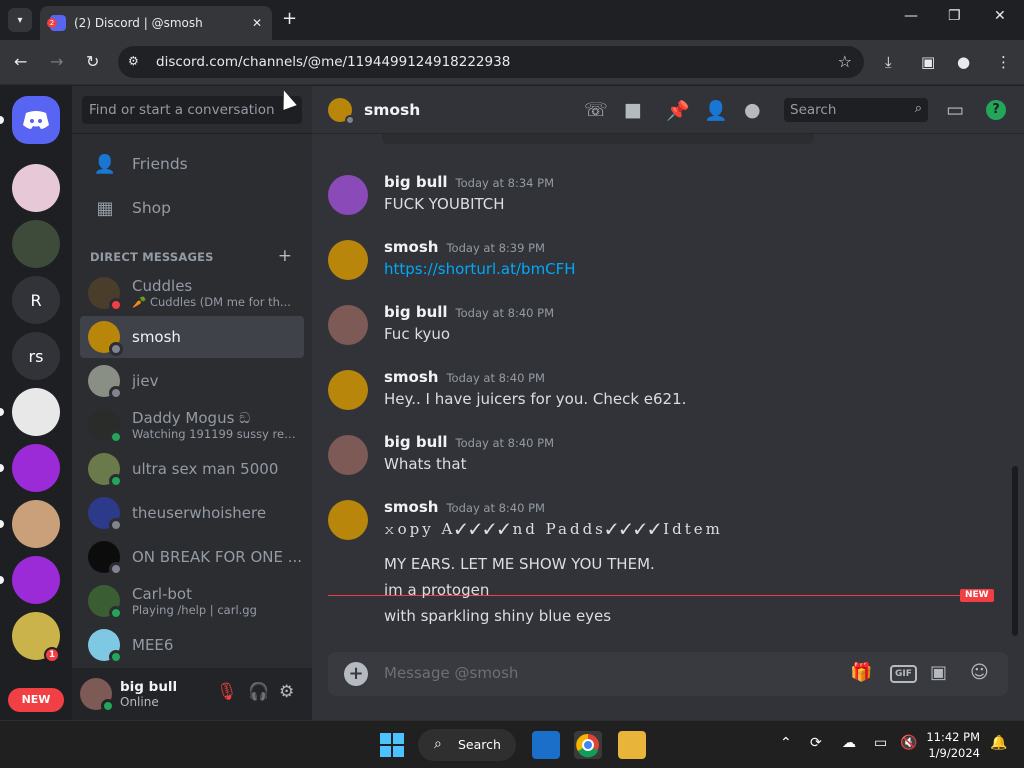 Image resolution: width=1024 pixels, height=768 pixels. Describe the element at coordinates (97, 695) in the screenshot. I see `user-avatar` at that location.